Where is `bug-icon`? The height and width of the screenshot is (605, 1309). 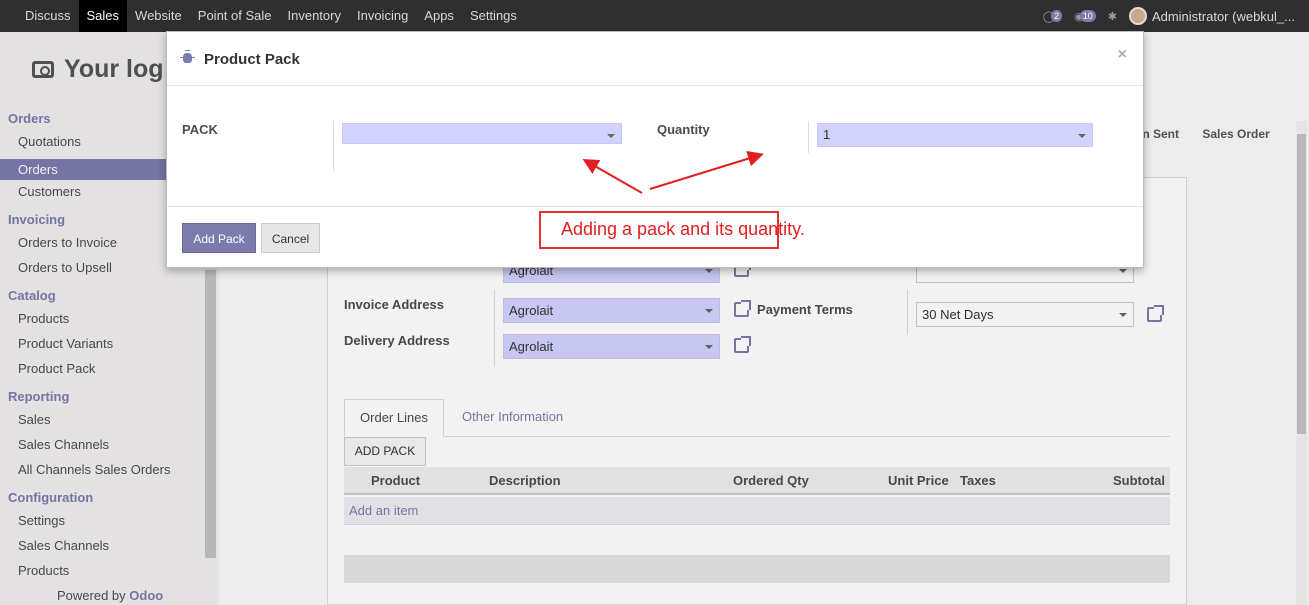
bug-icon is located at coordinates (187, 56).